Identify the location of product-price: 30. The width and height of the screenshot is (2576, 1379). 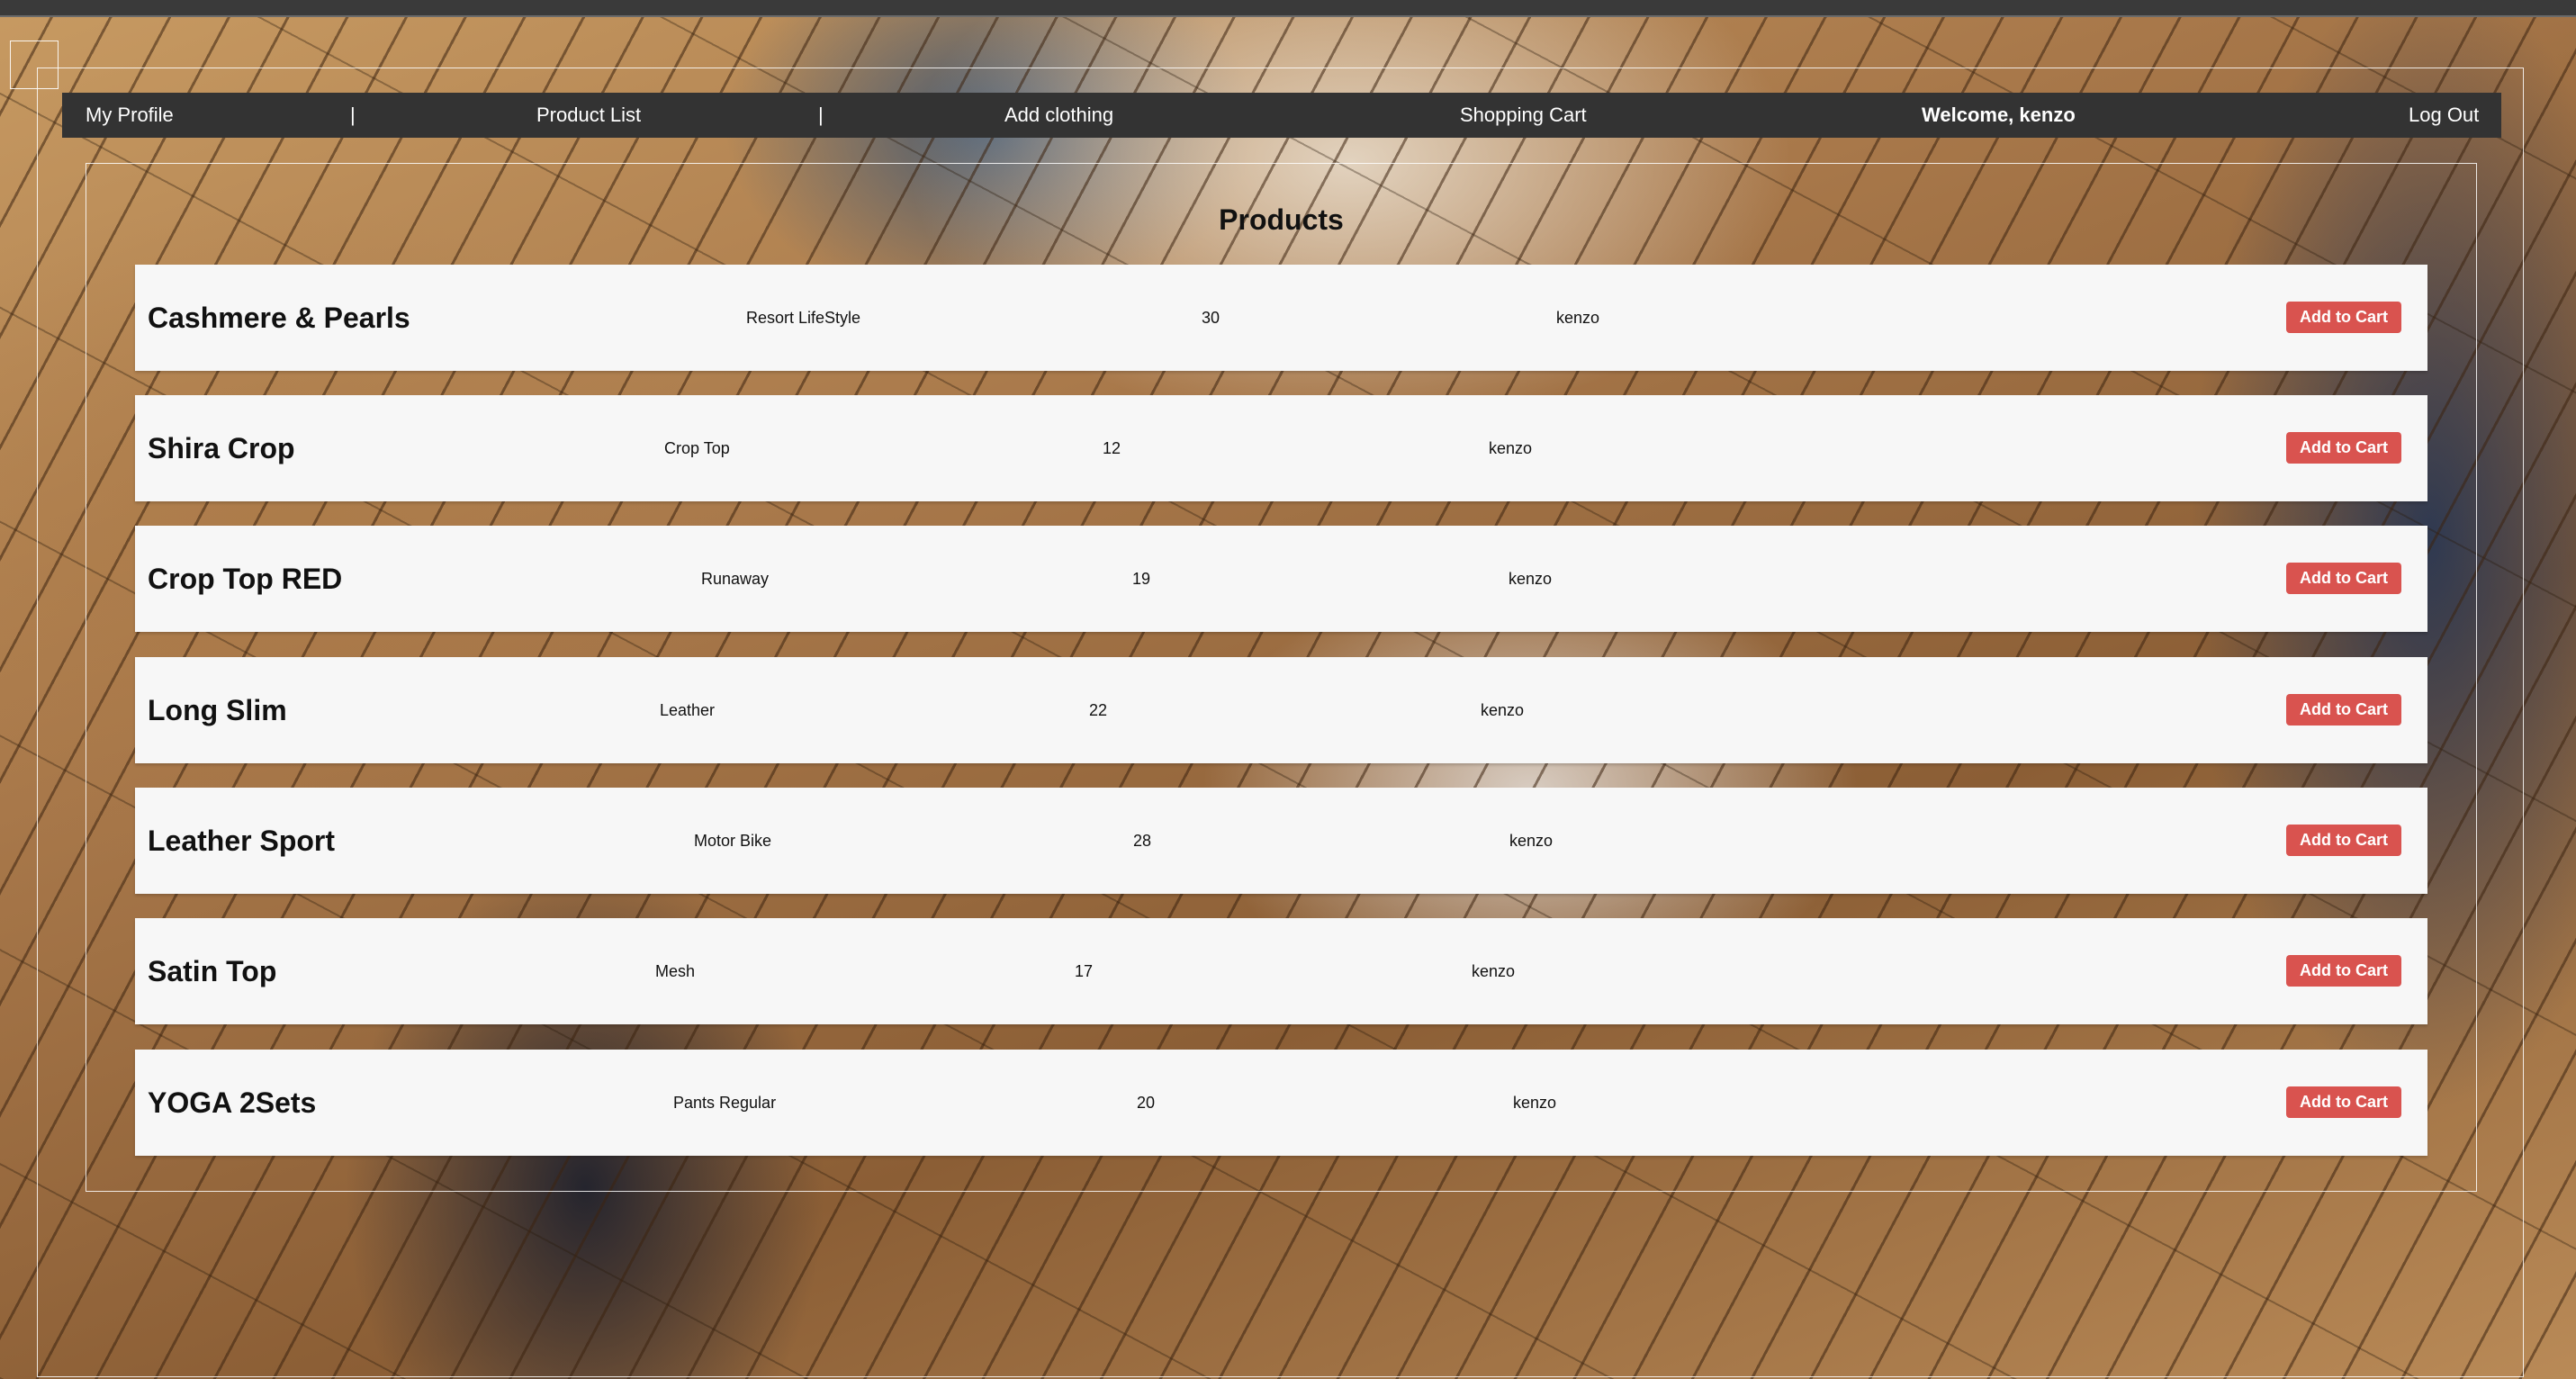
(1211, 318).